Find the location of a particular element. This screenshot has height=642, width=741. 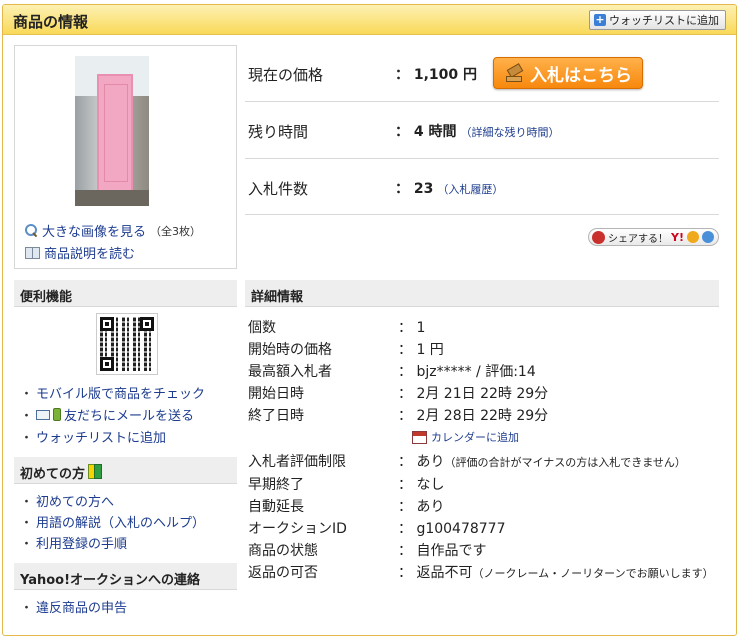

calendar-icon is located at coordinates (419, 437).